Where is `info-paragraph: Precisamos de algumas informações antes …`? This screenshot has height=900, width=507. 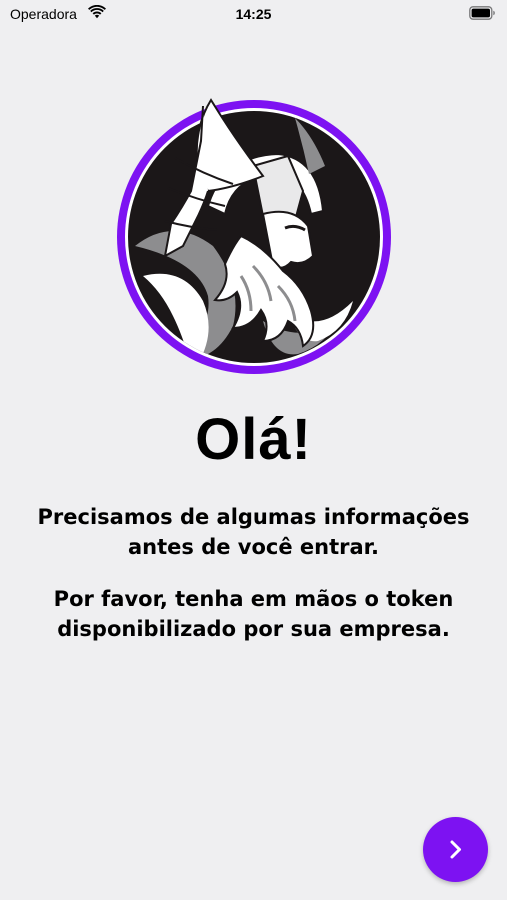 info-paragraph: Precisamos de algumas informações antes … is located at coordinates (253, 532).